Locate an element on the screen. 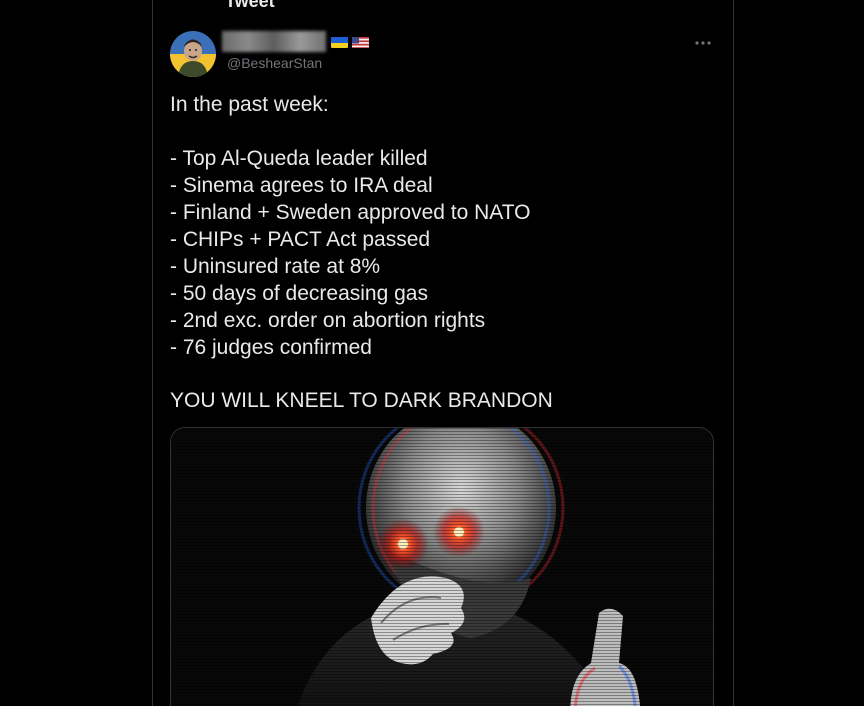 The image size is (864, 706). avatar is located at coordinates (193, 54).